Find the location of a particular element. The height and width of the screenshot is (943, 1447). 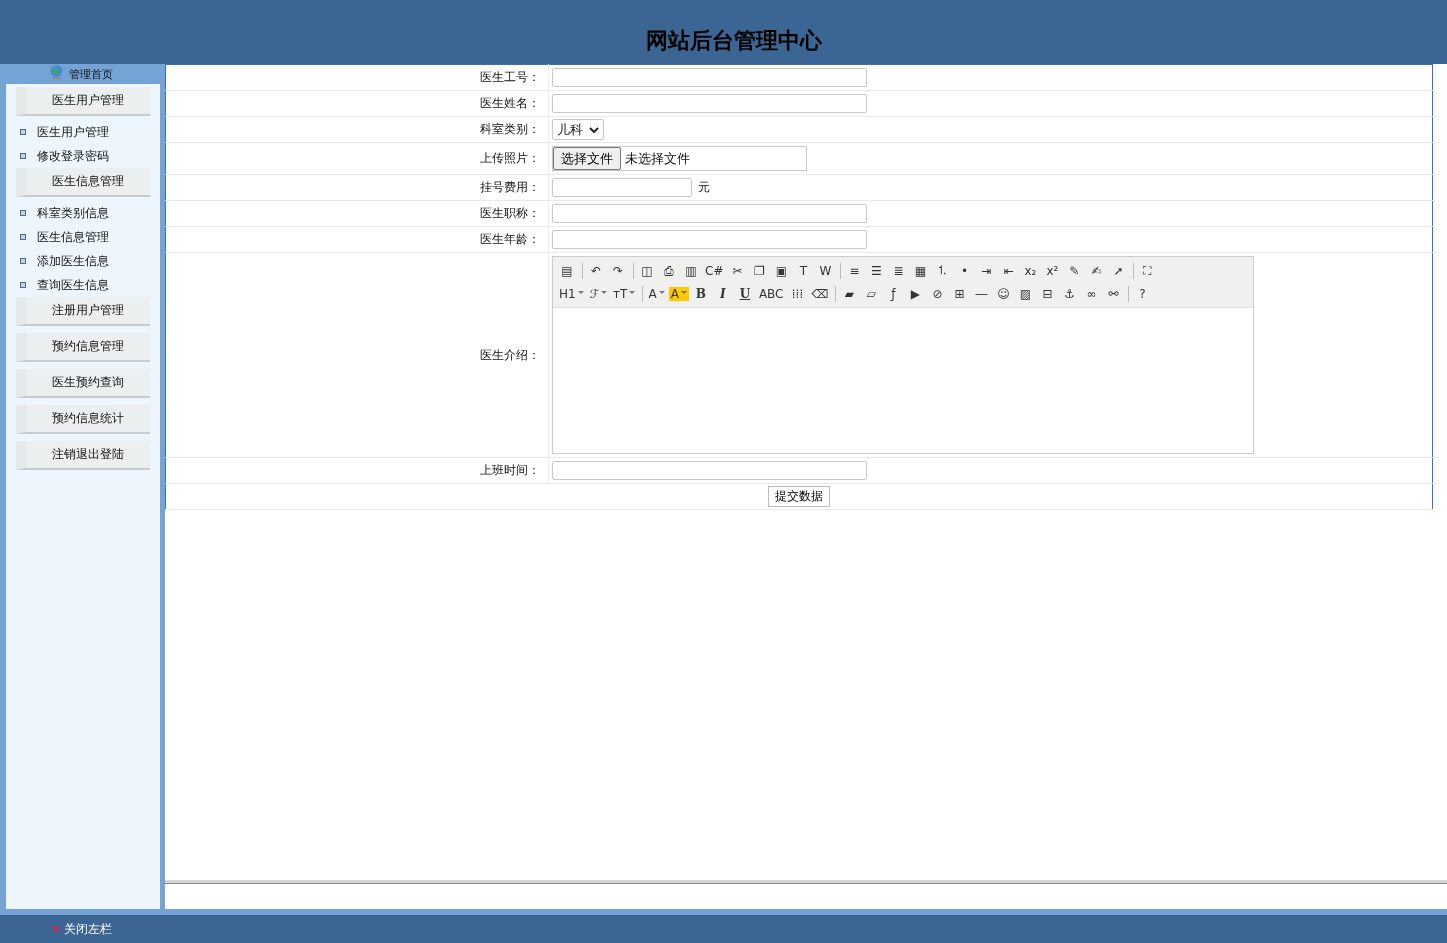

toolbar-button: ✂ is located at coordinates (737, 270).